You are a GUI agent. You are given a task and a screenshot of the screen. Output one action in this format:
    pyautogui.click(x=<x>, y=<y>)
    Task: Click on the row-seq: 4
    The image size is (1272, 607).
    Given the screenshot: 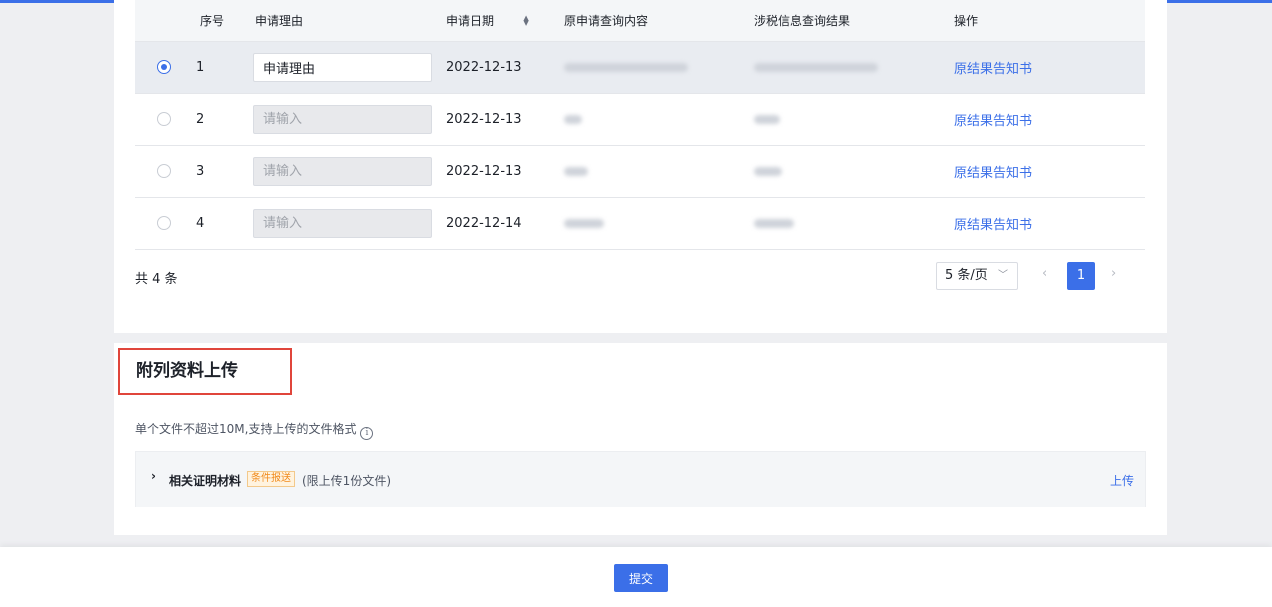 What is the action you would take?
    pyautogui.click(x=213, y=223)
    